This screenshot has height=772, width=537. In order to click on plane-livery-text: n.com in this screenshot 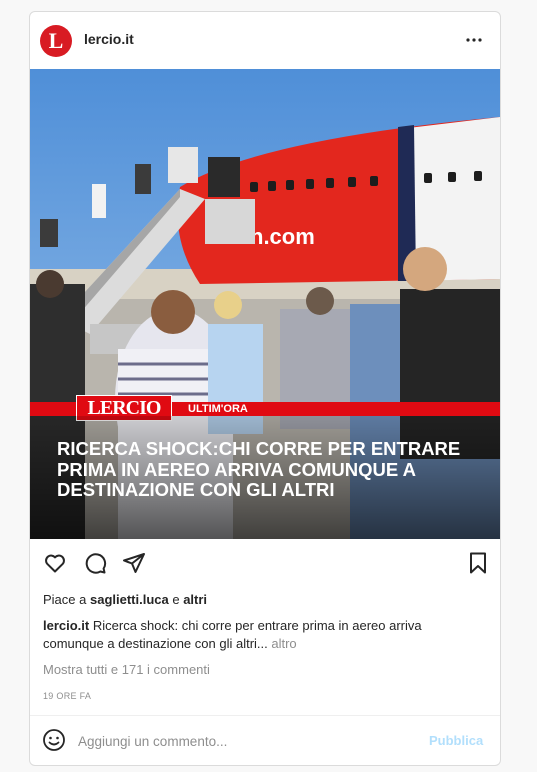, I will do `click(282, 236)`.